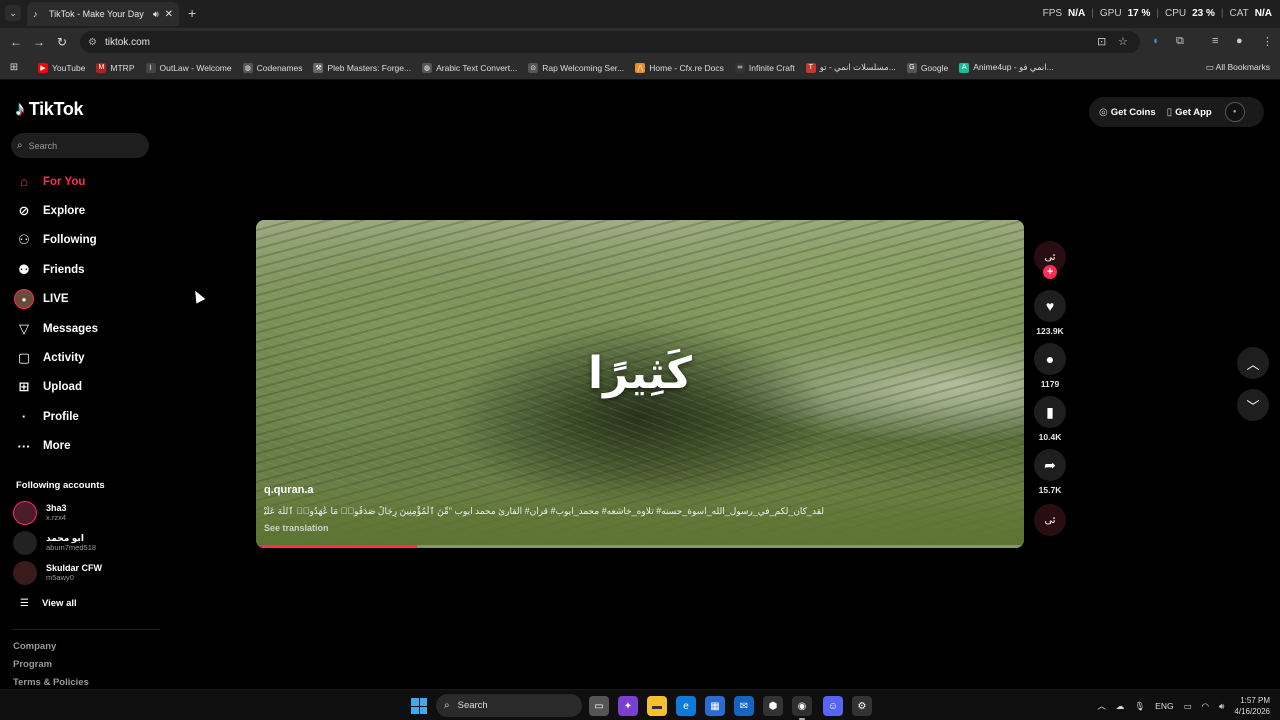 This screenshot has width=1280, height=720. Describe the element at coordinates (927, 67) in the screenshot. I see `bookmark-item: G Google` at that location.